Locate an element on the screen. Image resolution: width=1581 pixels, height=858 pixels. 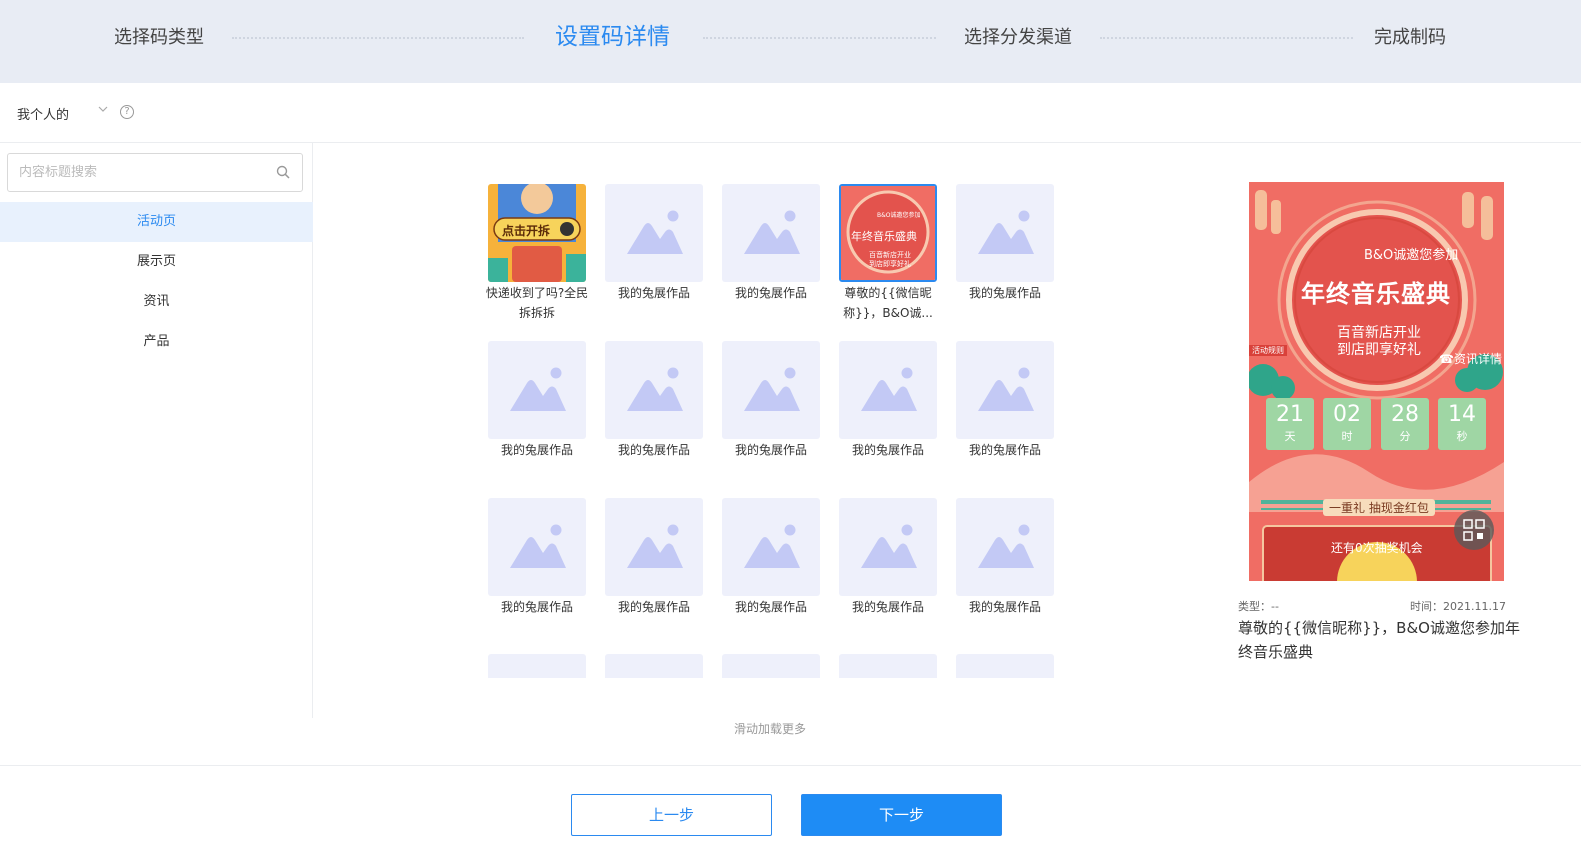
countdown-hours: 02 时 is located at coordinates (1347, 424).